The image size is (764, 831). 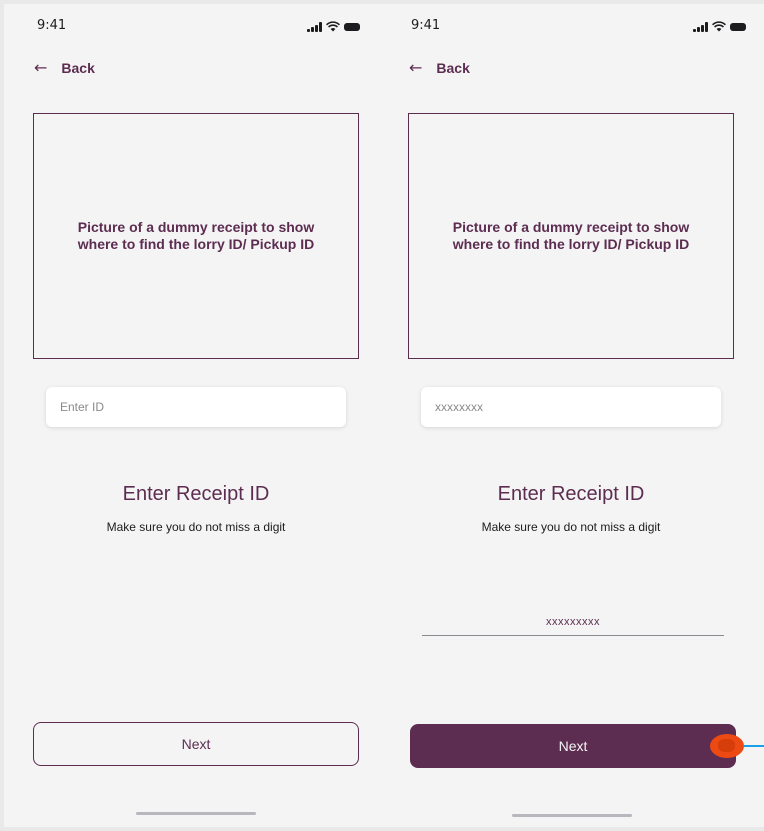 I want to click on prototype-link-line, so click(x=754, y=746).